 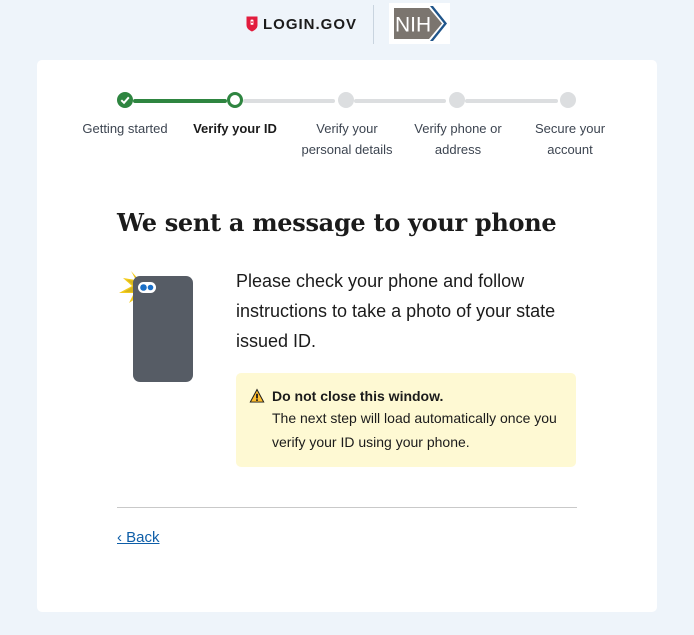 What do you see at coordinates (337, 222) in the screenshot?
I see `page-title: We sent a message to your phone` at bounding box center [337, 222].